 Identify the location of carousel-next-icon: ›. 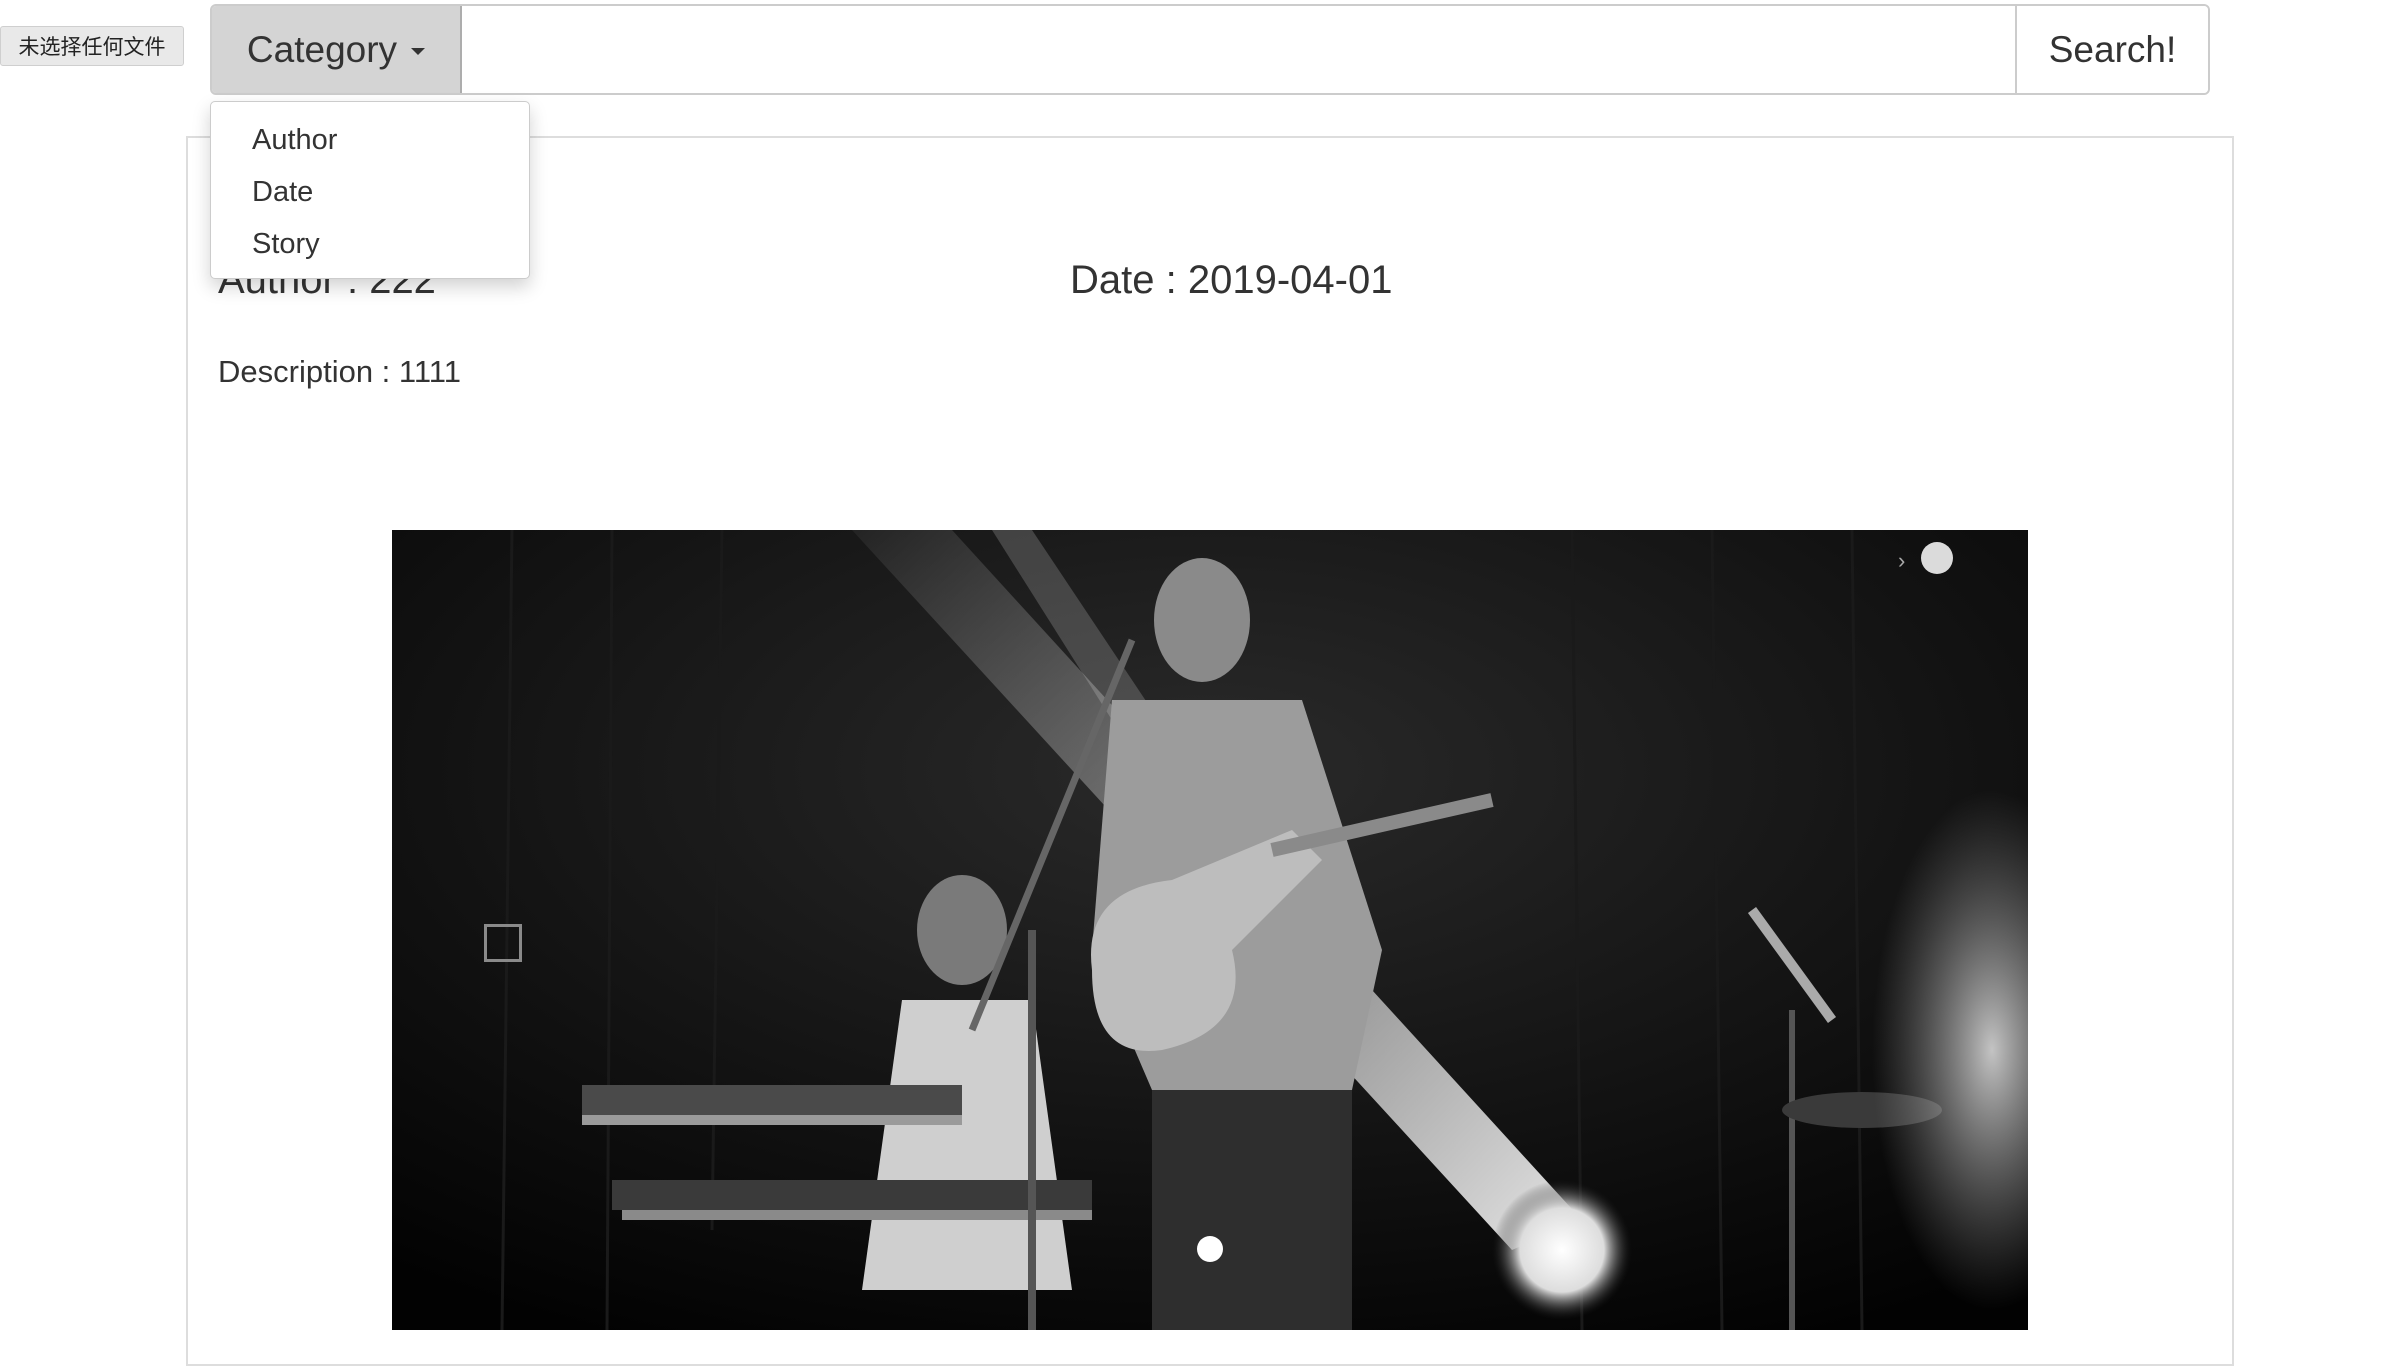
(1901, 561).